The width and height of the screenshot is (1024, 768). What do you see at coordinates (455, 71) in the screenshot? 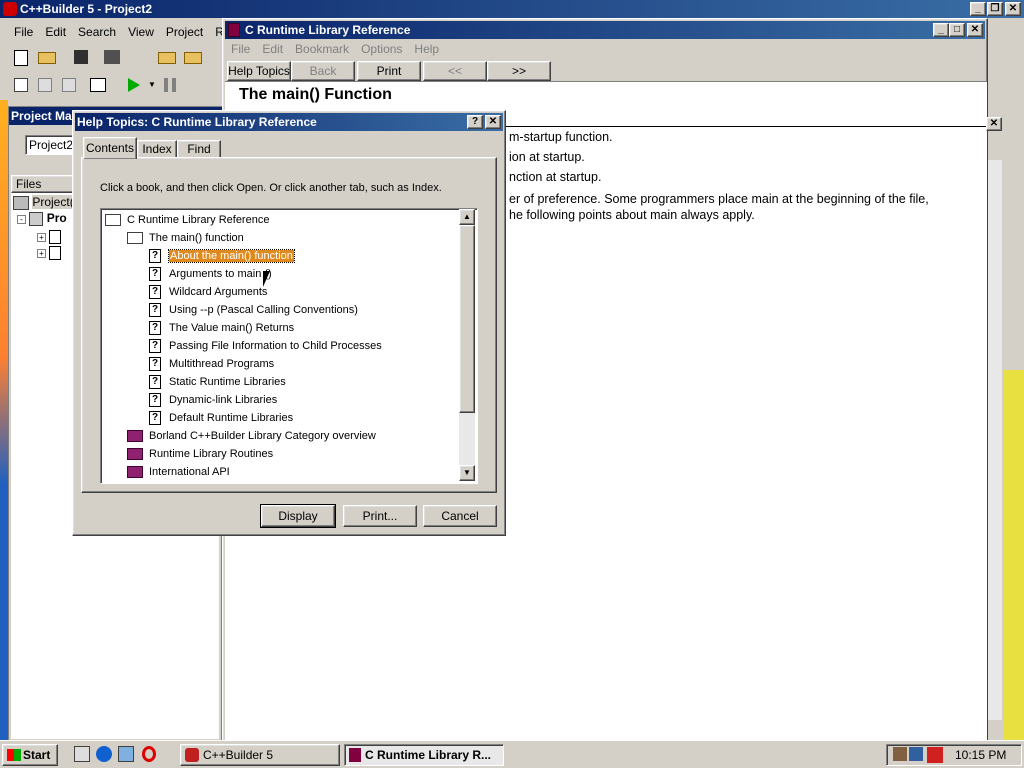
I see `browse-back-button: <<` at bounding box center [455, 71].